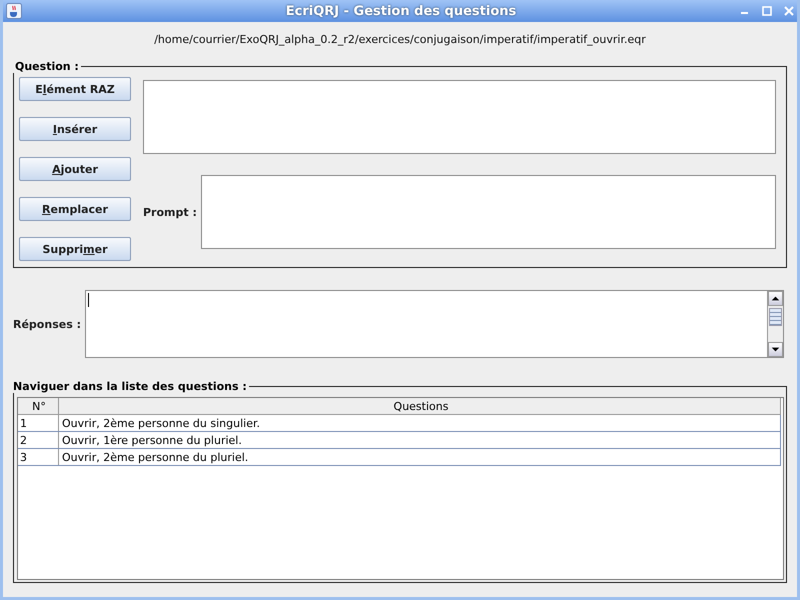  Describe the element at coordinates (38, 406) in the screenshot. I see `column-header: N°` at that location.